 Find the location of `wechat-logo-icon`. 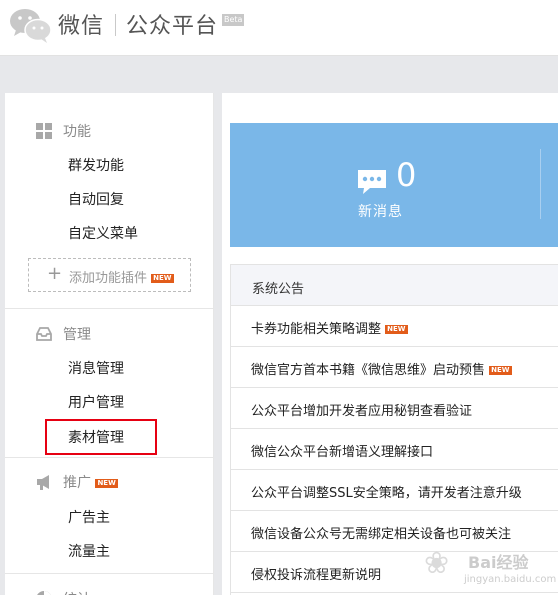

wechat-logo-icon is located at coordinates (31, 25).